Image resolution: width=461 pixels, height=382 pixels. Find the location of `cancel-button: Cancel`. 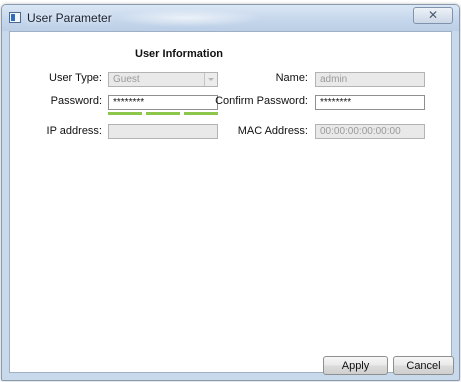

cancel-button: Cancel is located at coordinates (423, 365).